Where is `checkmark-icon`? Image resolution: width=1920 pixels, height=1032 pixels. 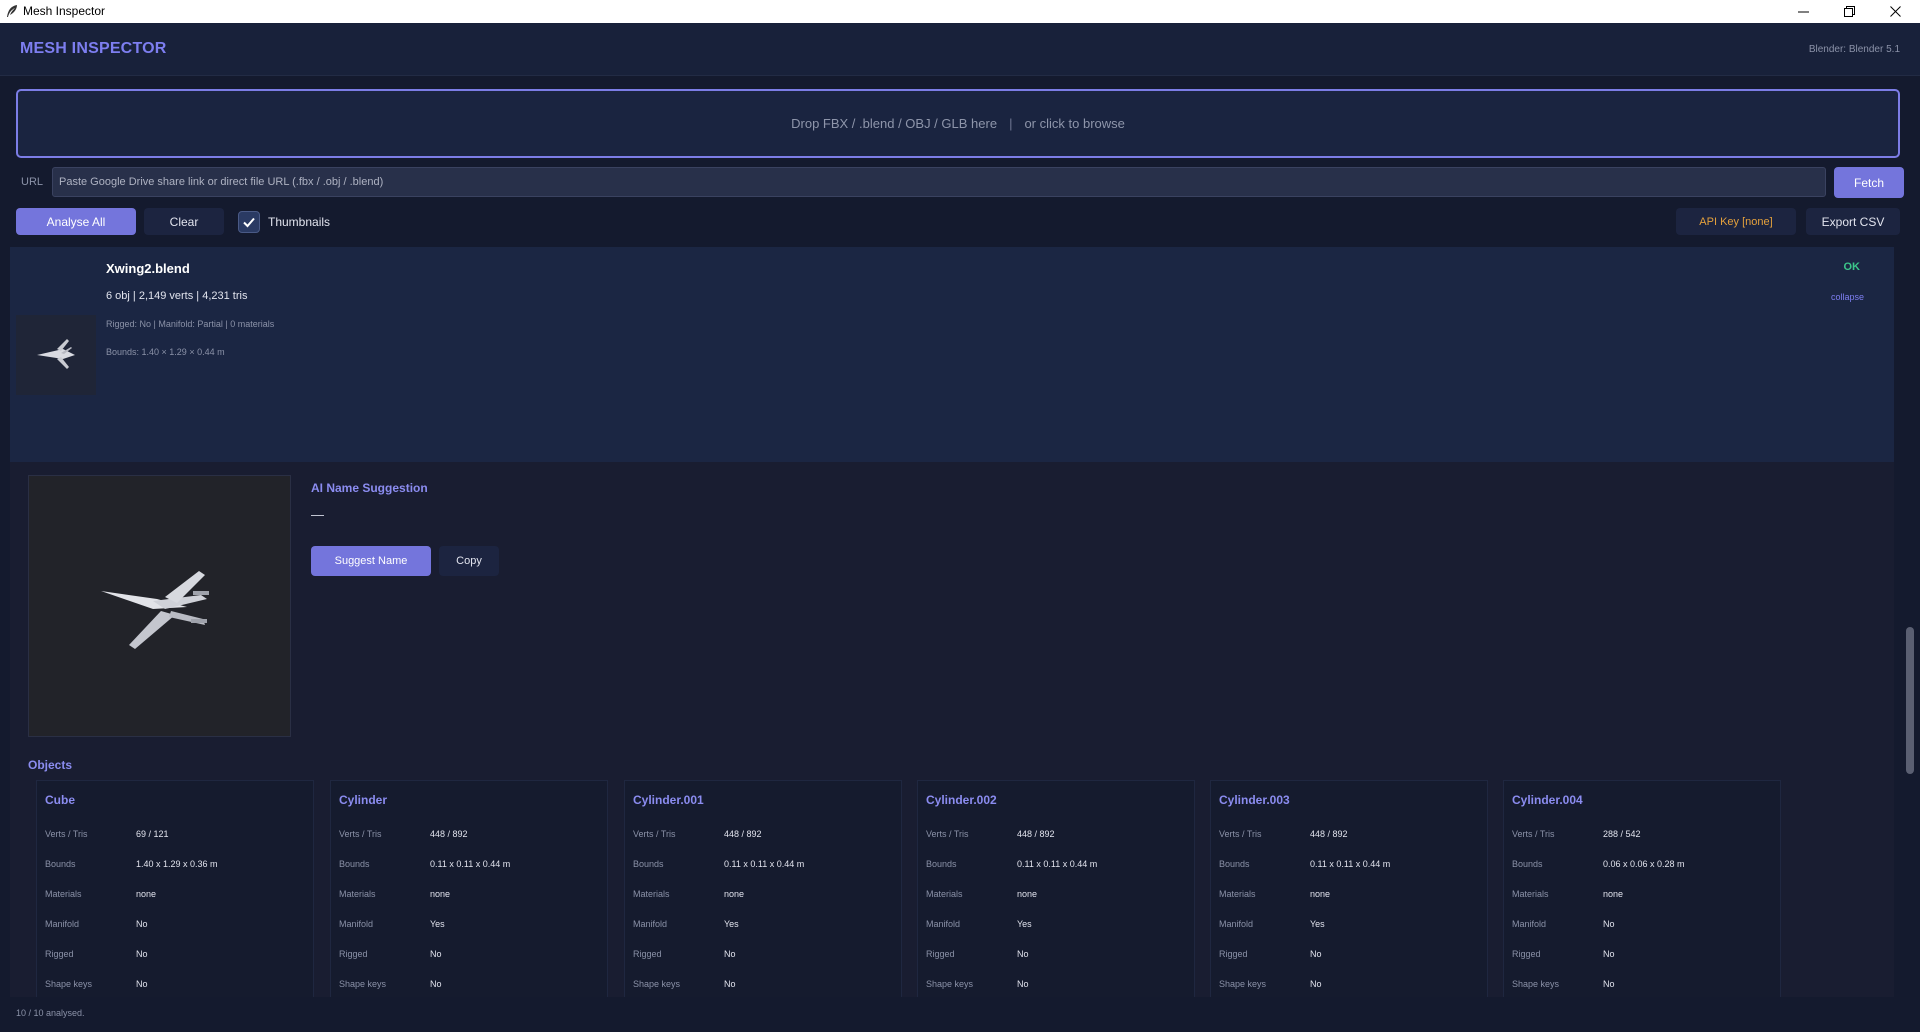
checkmark-icon is located at coordinates (249, 222).